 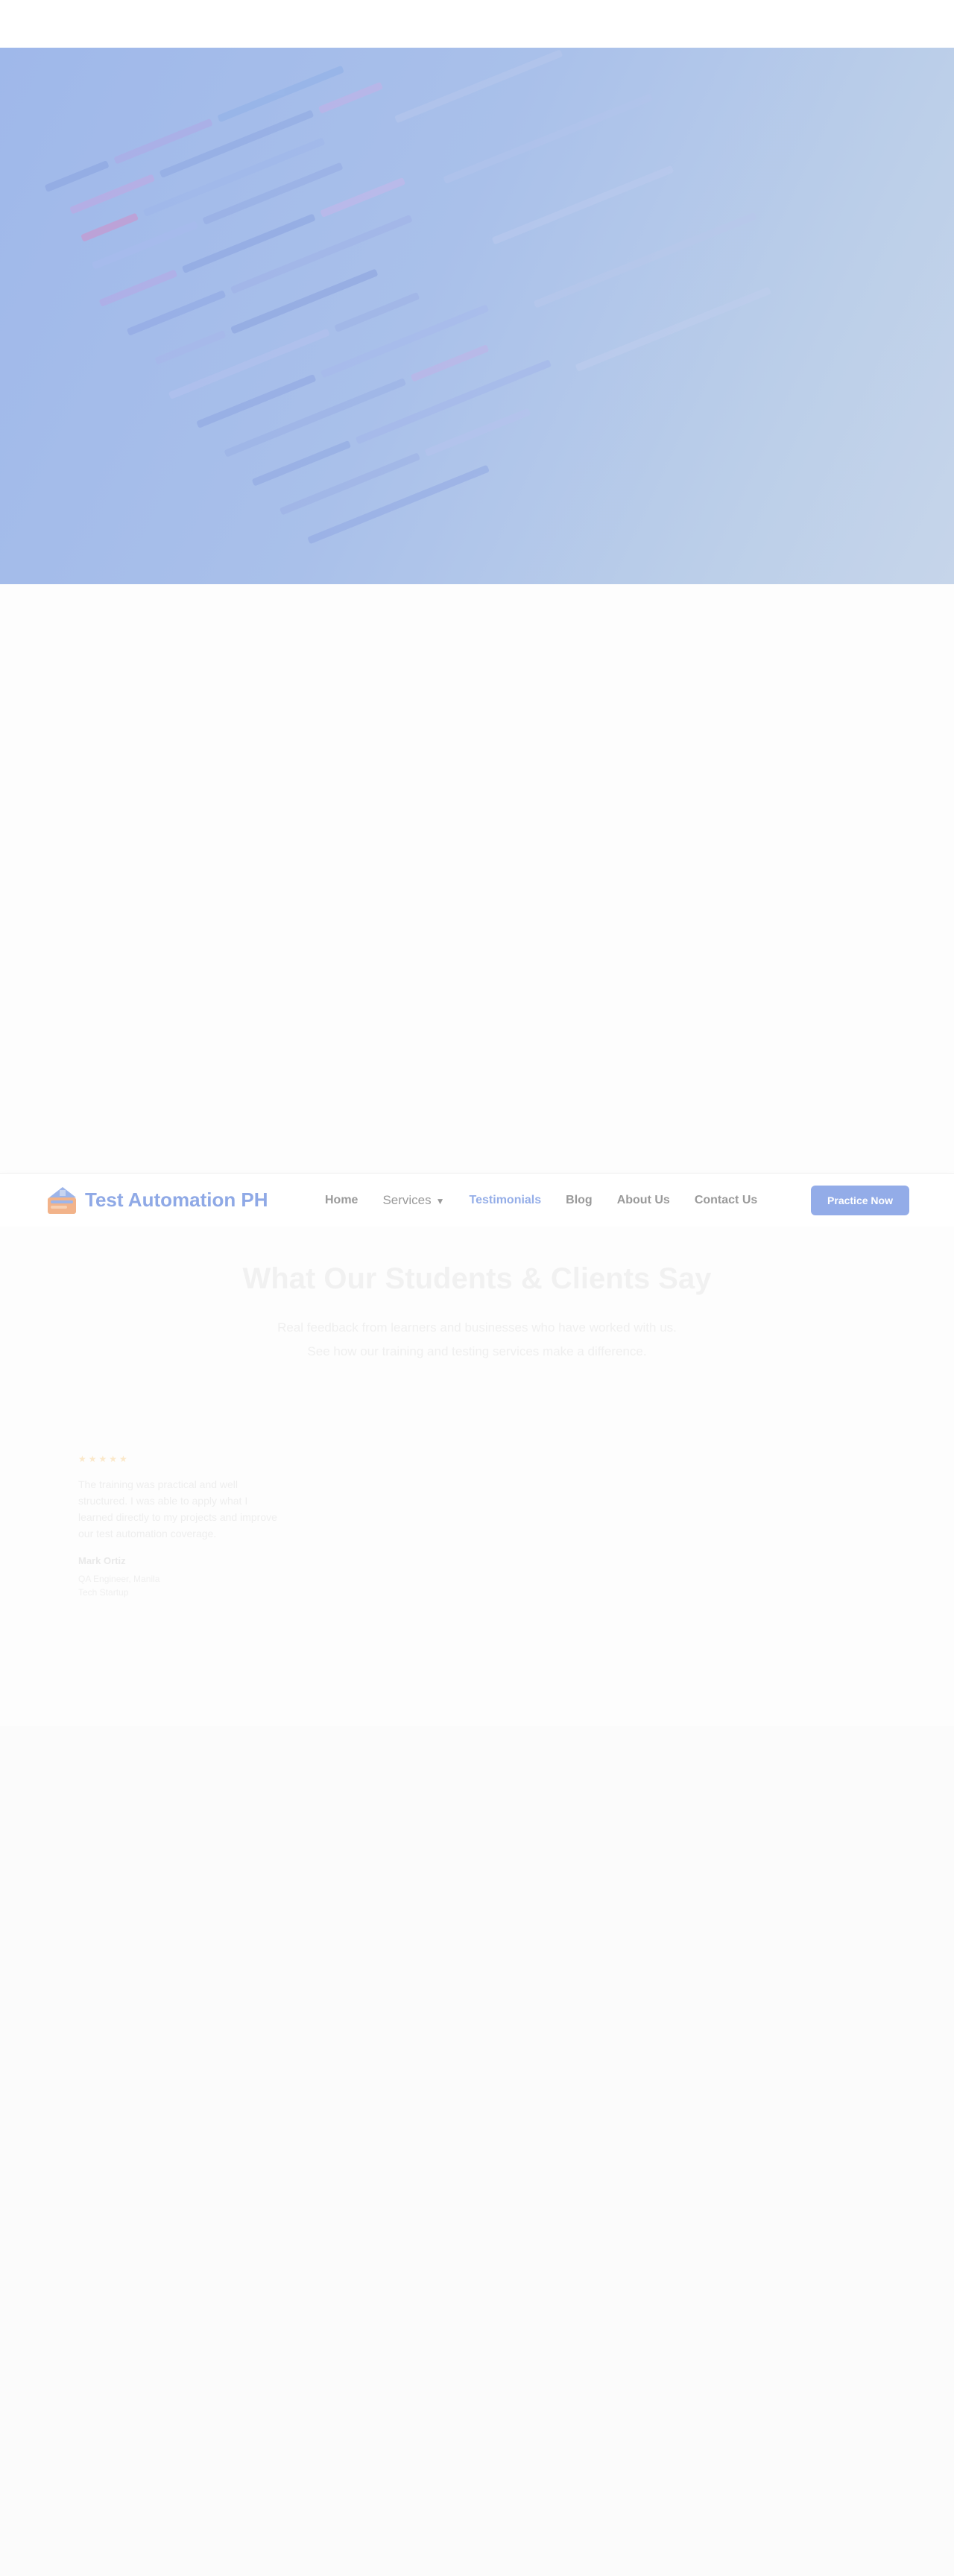 What do you see at coordinates (477, 24) in the screenshot?
I see `top-blank-strip` at bounding box center [477, 24].